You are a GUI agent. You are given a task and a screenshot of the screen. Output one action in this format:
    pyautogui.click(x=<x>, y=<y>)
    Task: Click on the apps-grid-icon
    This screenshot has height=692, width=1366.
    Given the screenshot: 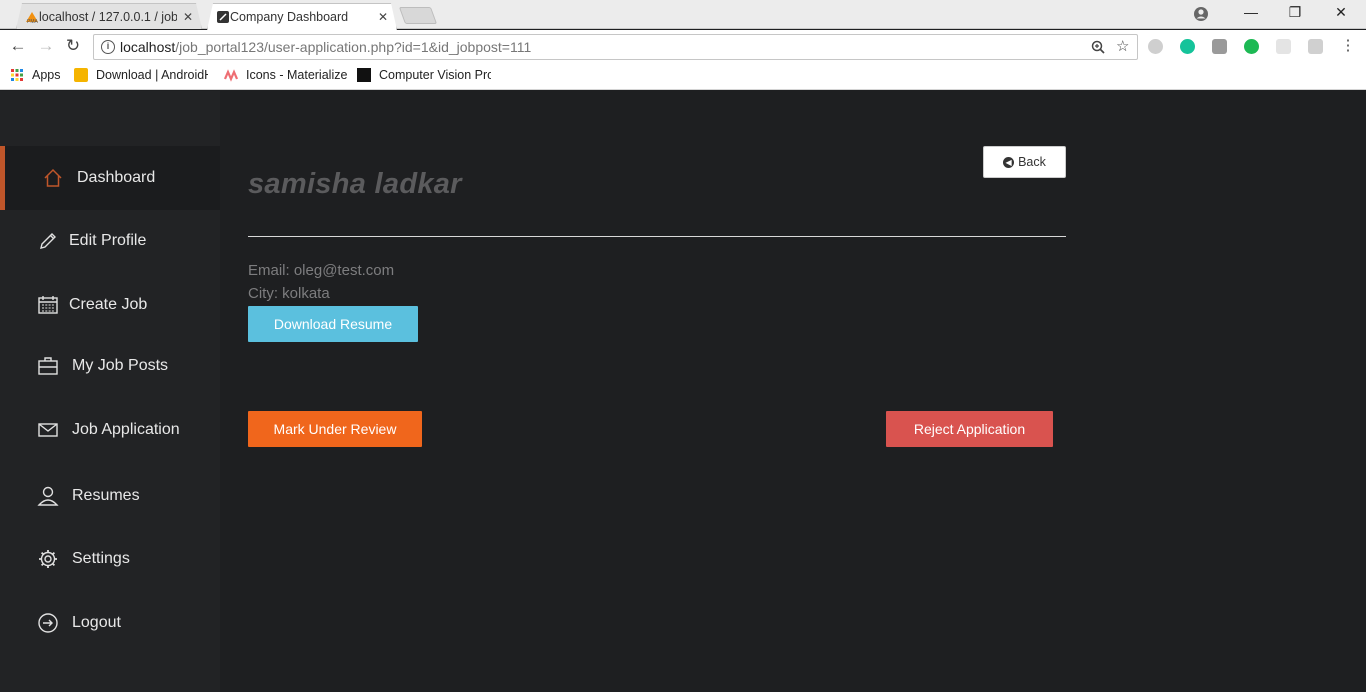 What is the action you would take?
    pyautogui.click(x=17, y=75)
    